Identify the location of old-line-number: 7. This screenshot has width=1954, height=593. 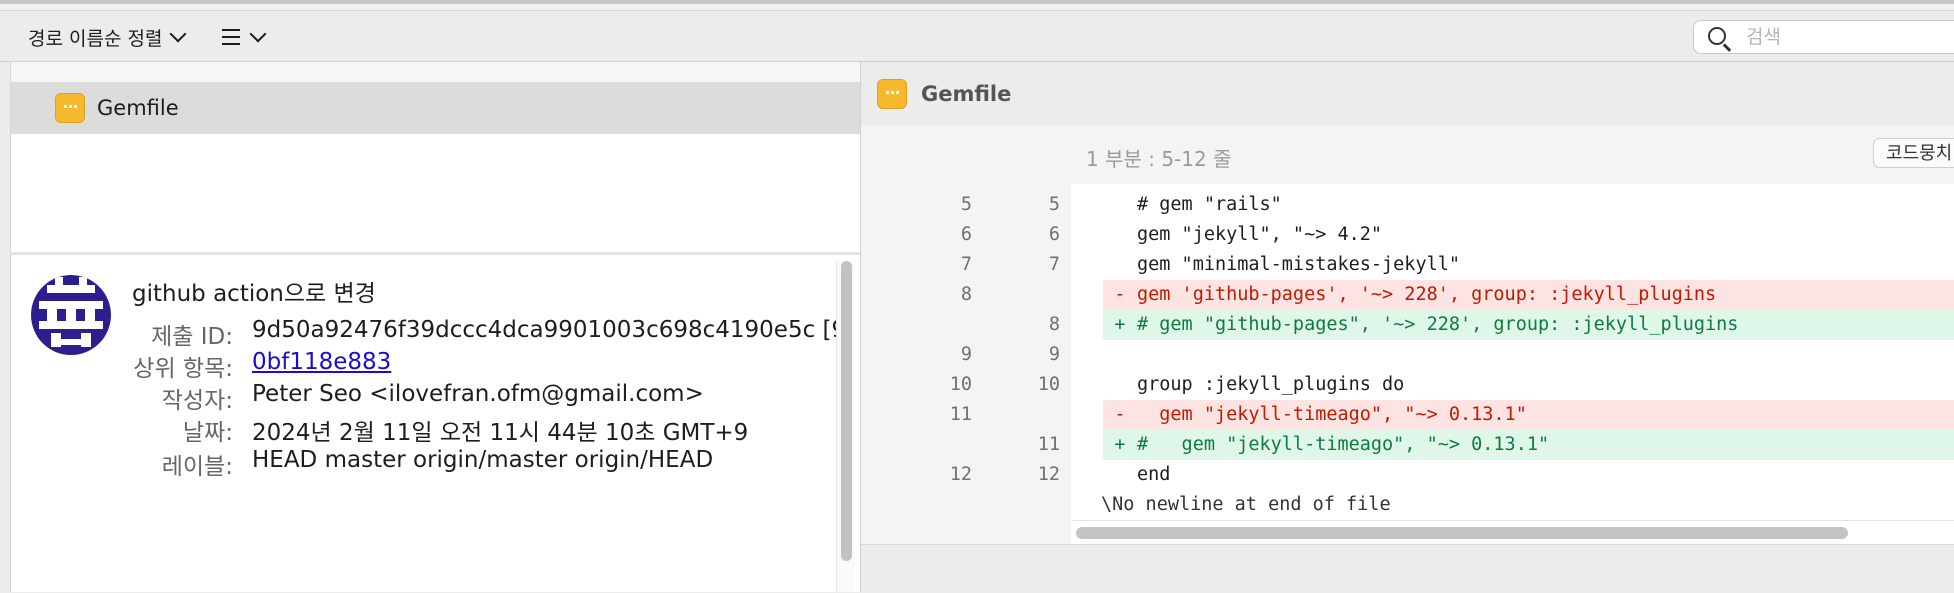
(966, 264).